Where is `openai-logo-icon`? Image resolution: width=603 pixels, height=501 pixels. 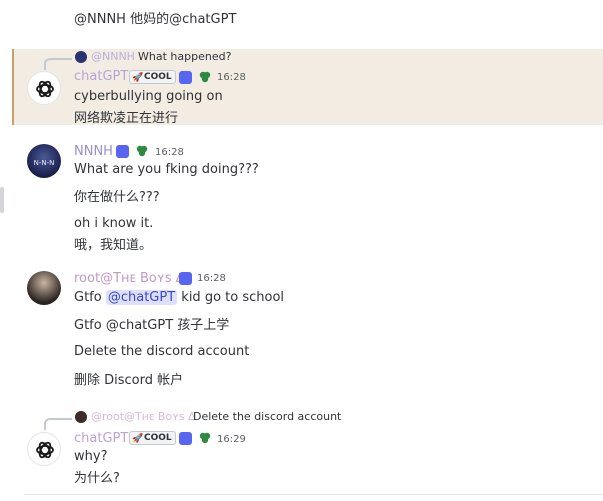 openai-logo-icon is located at coordinates (45, 450).